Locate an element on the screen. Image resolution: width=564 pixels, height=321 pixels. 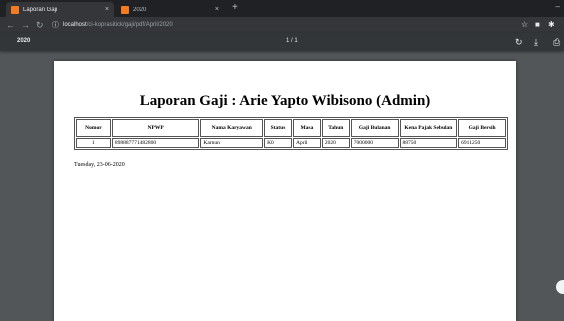
cell-tahun: 2020 is located at coordinates (335, 143).